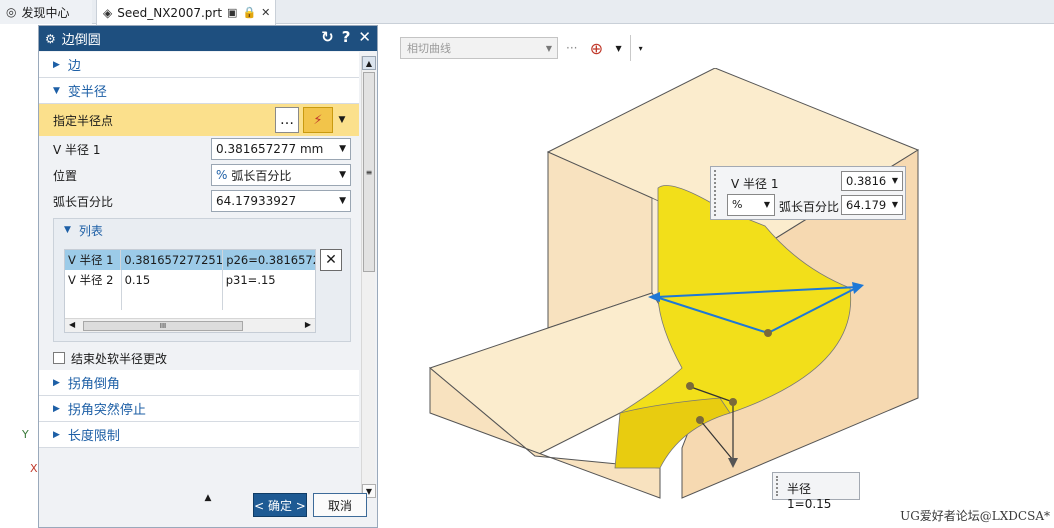 The image size is (1054, 528). I want to click on collapse-icon: ▼, so click(56, 90).